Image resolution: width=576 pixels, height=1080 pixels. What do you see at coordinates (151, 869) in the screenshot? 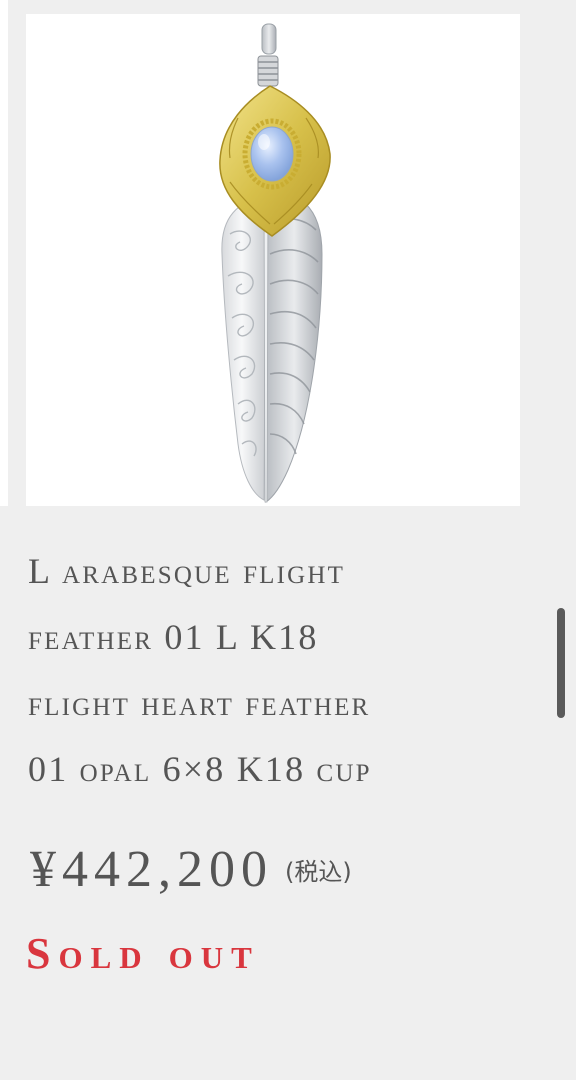
I see `product-price: ¥442,200` at bounding box center [151, 869].